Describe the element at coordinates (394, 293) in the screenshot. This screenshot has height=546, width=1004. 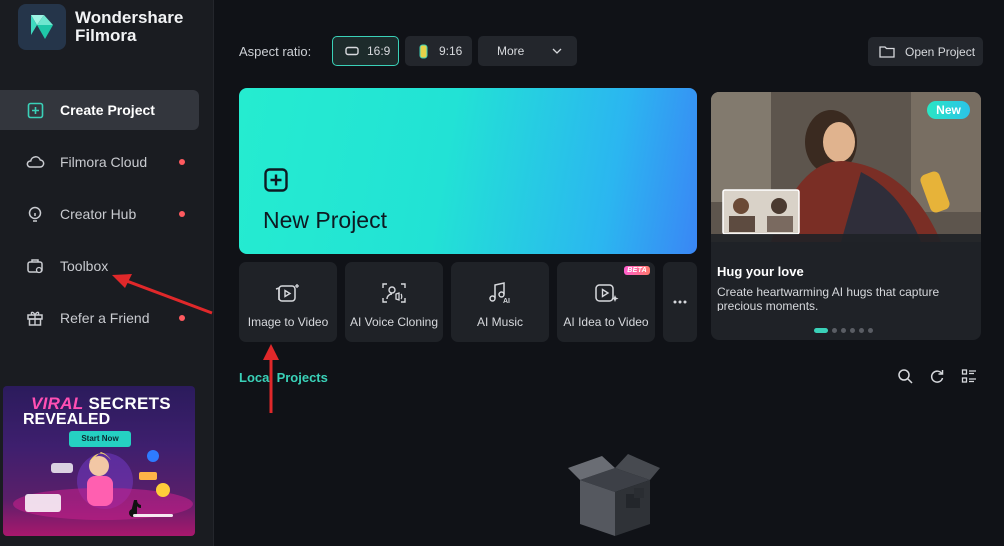
I see `voice-cloning-icon` at that location.